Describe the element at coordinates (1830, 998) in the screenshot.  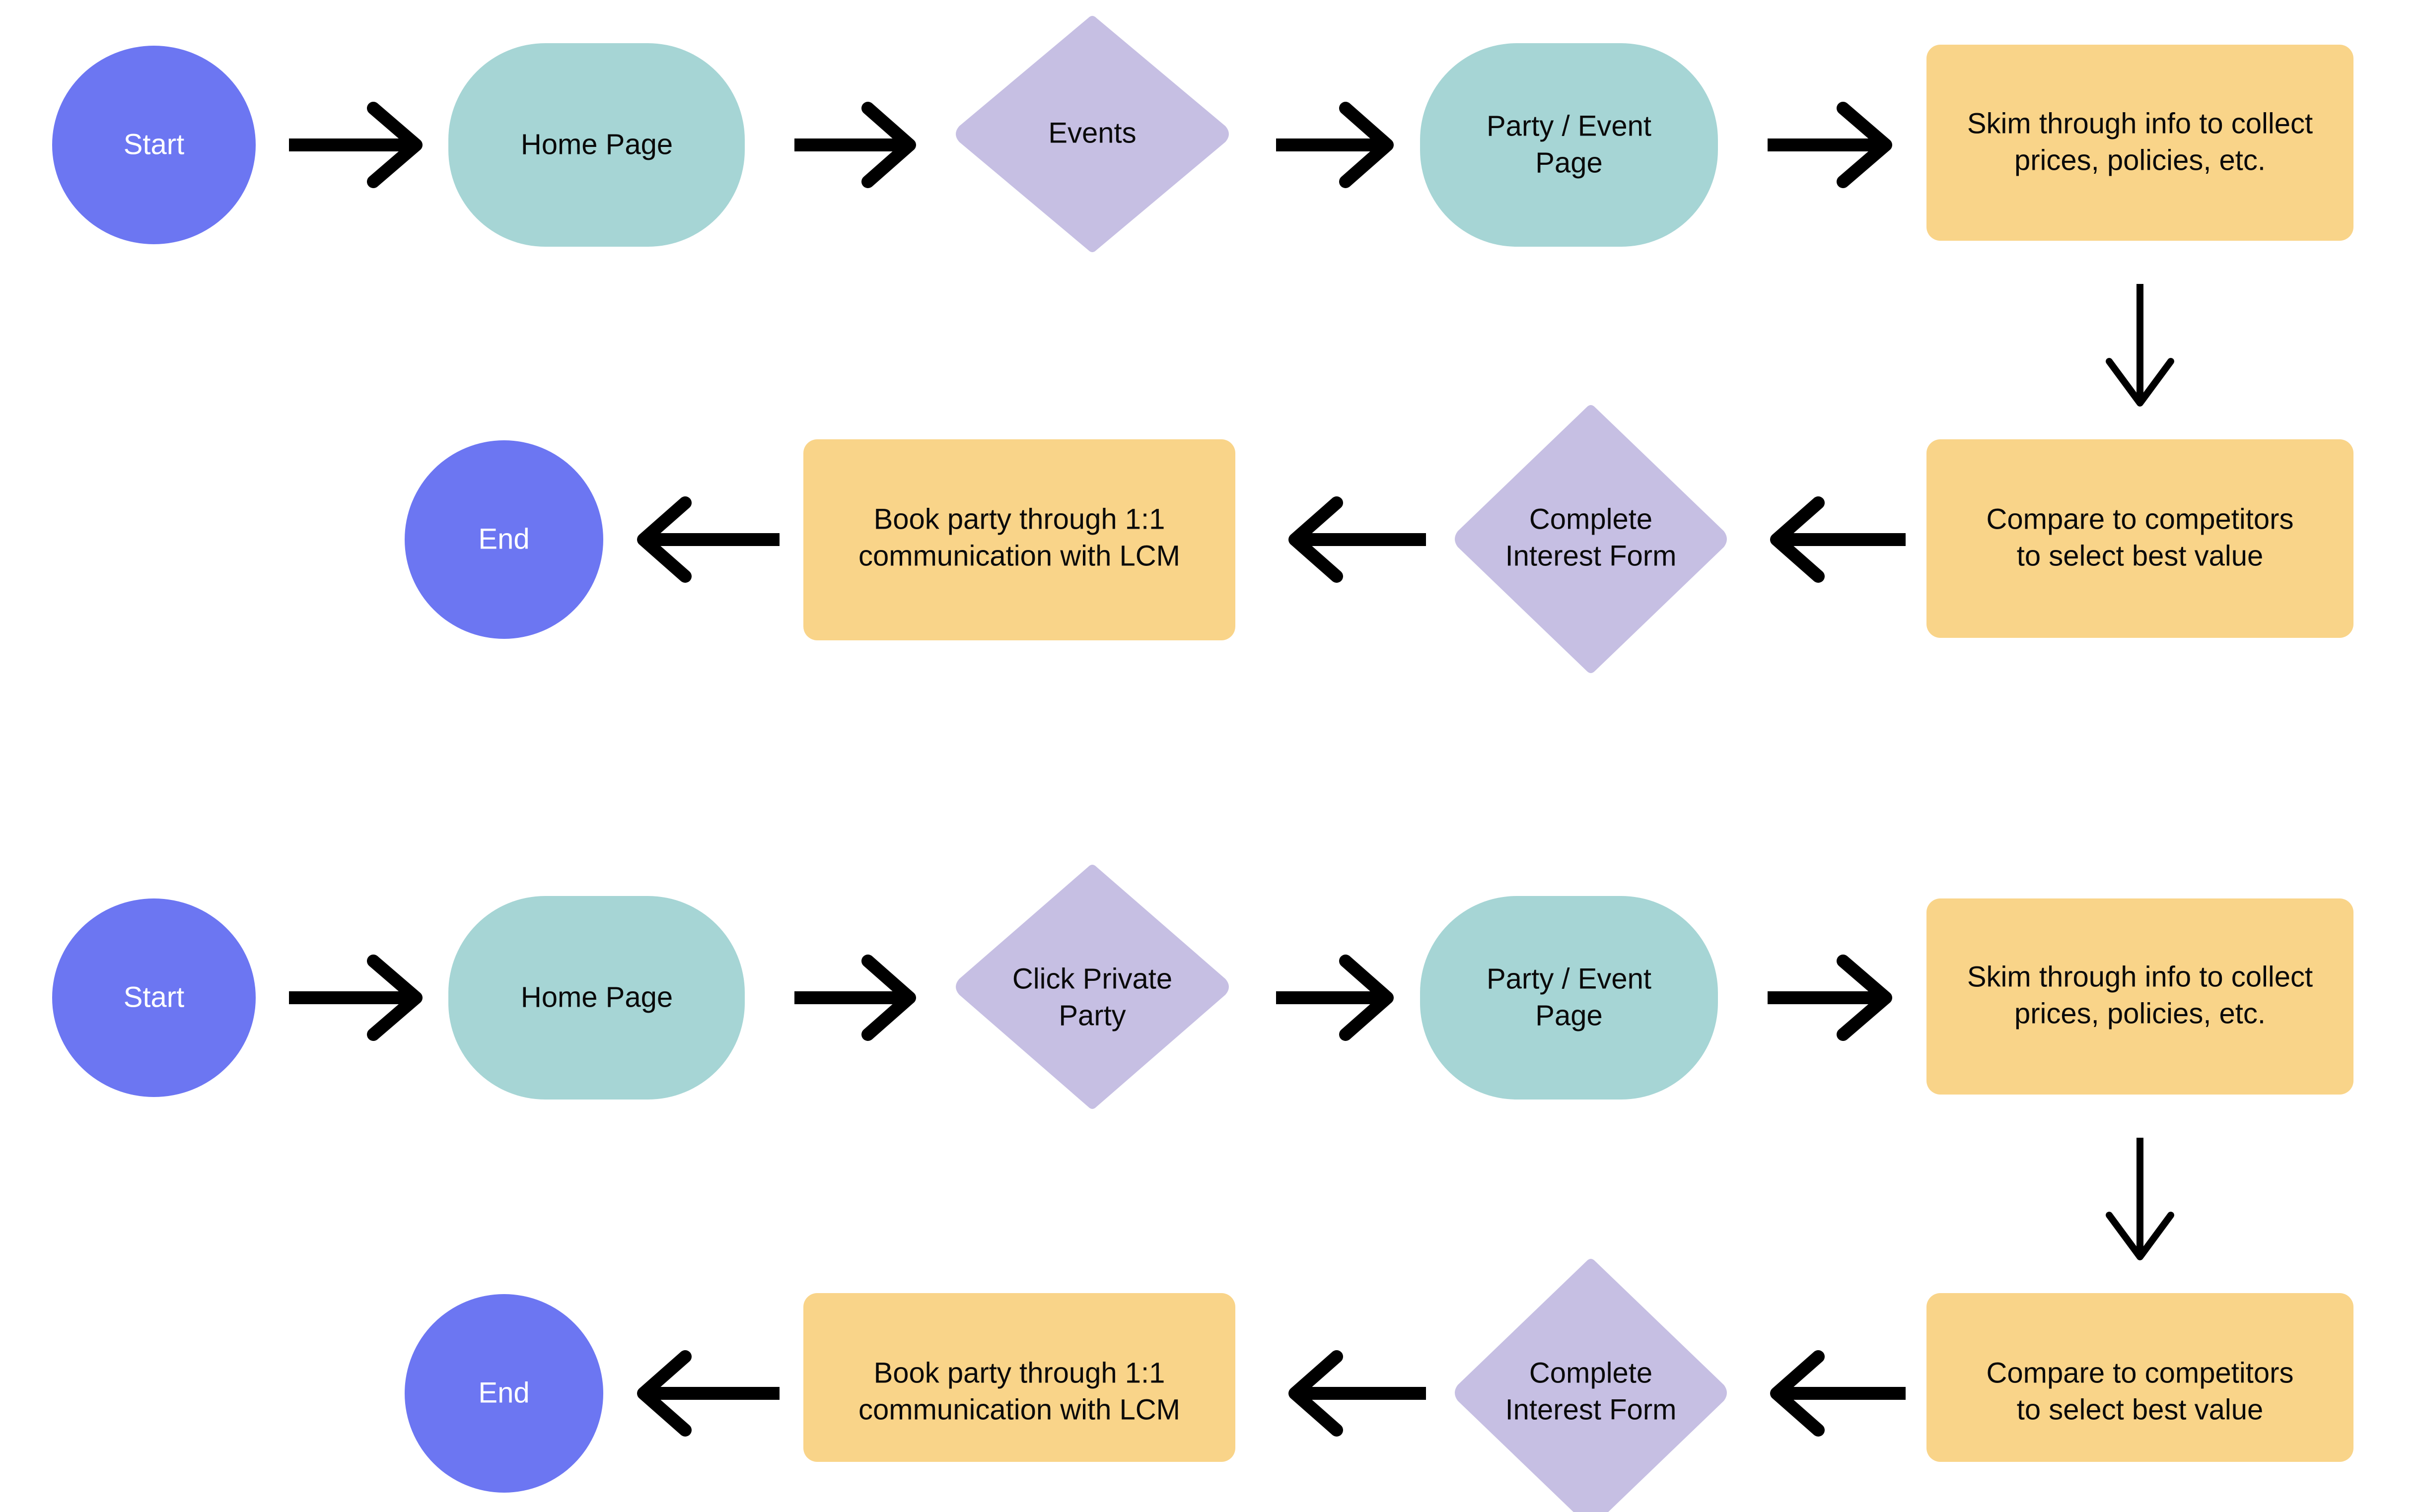
I see `edge2-party-to-skim` at that location.